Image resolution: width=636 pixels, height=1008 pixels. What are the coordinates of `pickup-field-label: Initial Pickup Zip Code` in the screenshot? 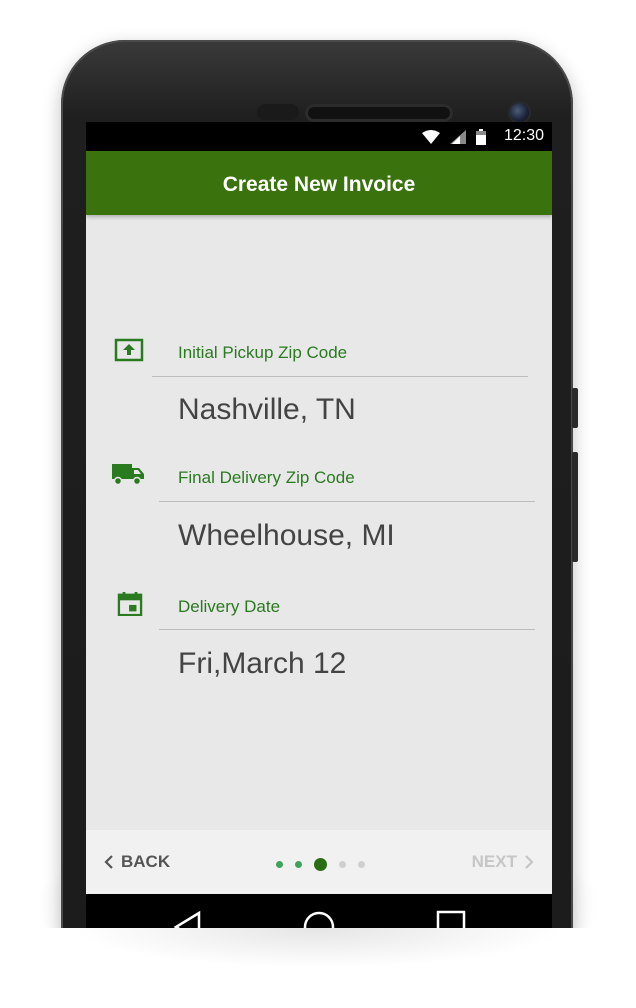 It's located at (263, 352).